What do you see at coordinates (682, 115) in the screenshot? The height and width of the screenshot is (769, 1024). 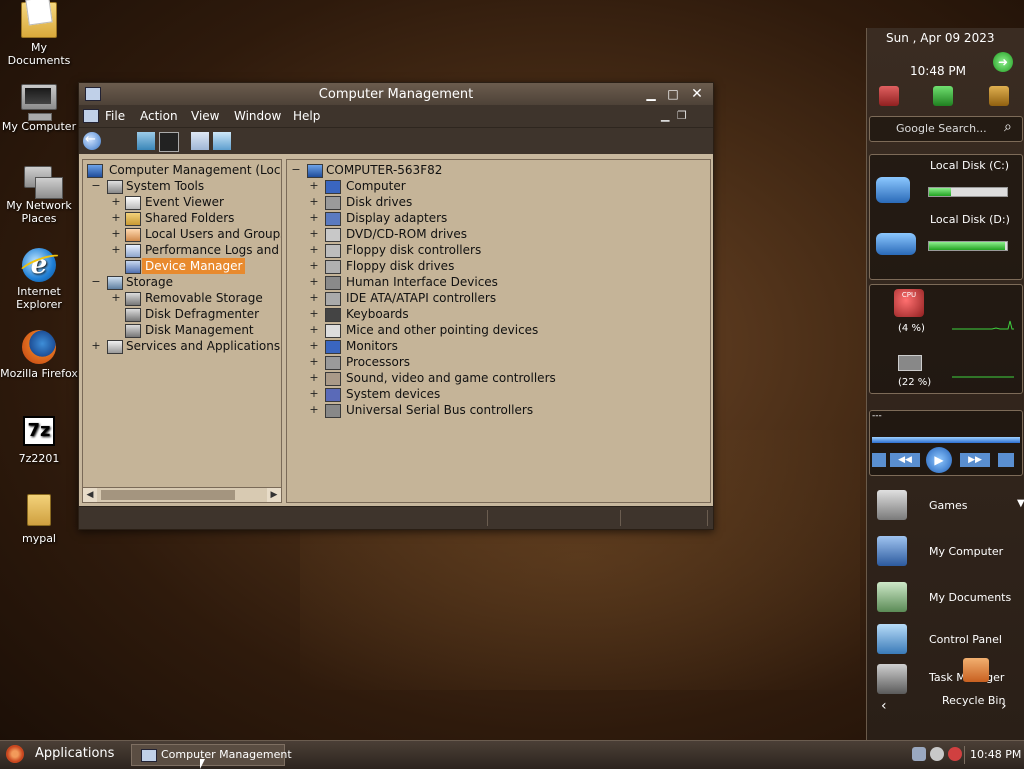 I see `child-restore-button: ❐` at bounding box center [682, 115].